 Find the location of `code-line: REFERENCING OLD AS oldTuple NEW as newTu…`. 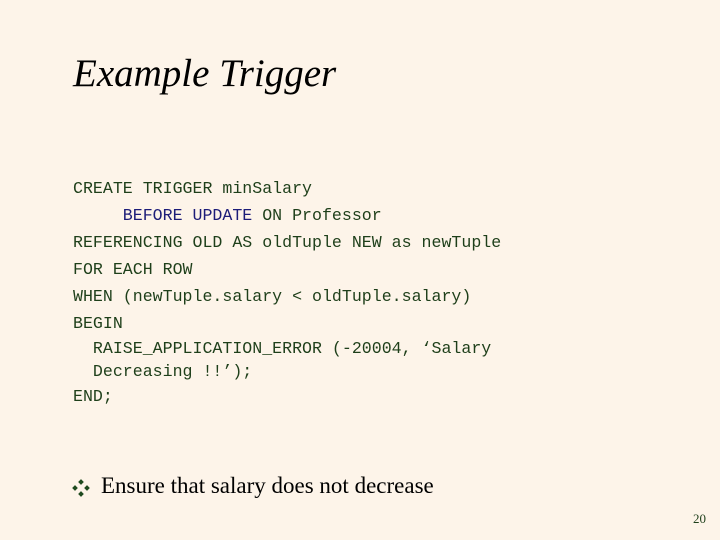

code-line: REFERENCING OLD AS oldTuple NEW as newTu… is located at coordinates (287, 242).